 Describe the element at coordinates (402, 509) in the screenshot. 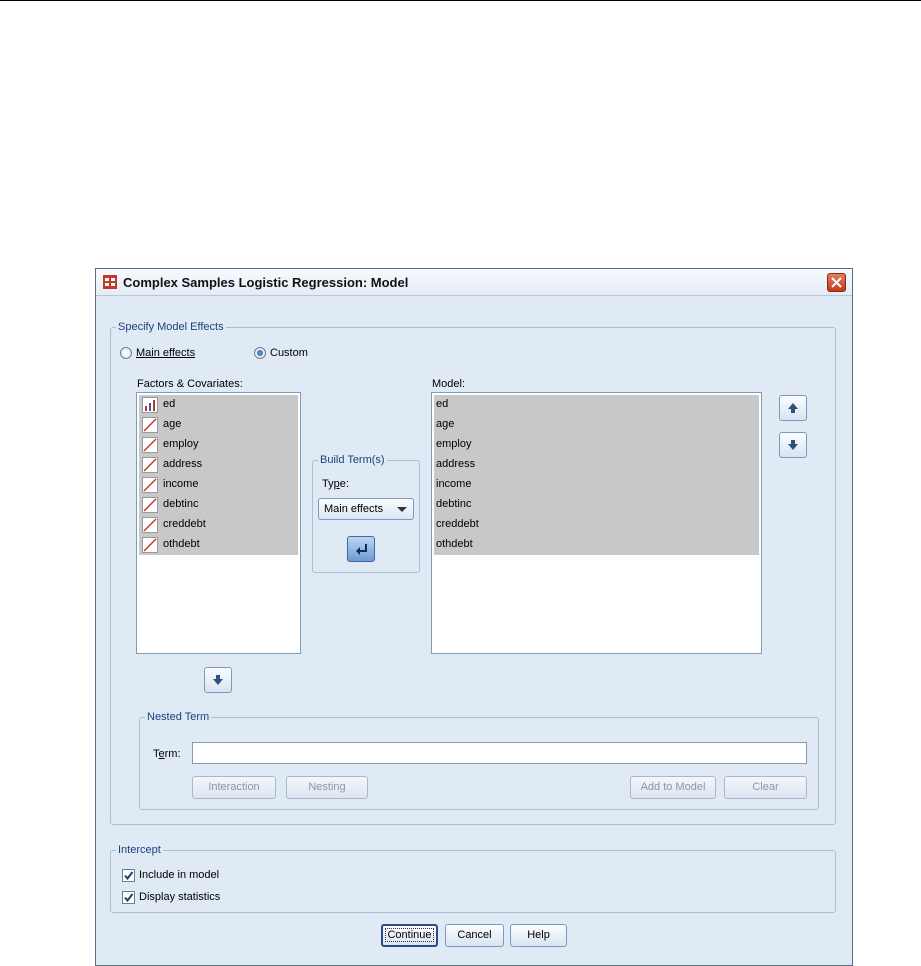

I see `dropdown-arrow-icon` at that location.